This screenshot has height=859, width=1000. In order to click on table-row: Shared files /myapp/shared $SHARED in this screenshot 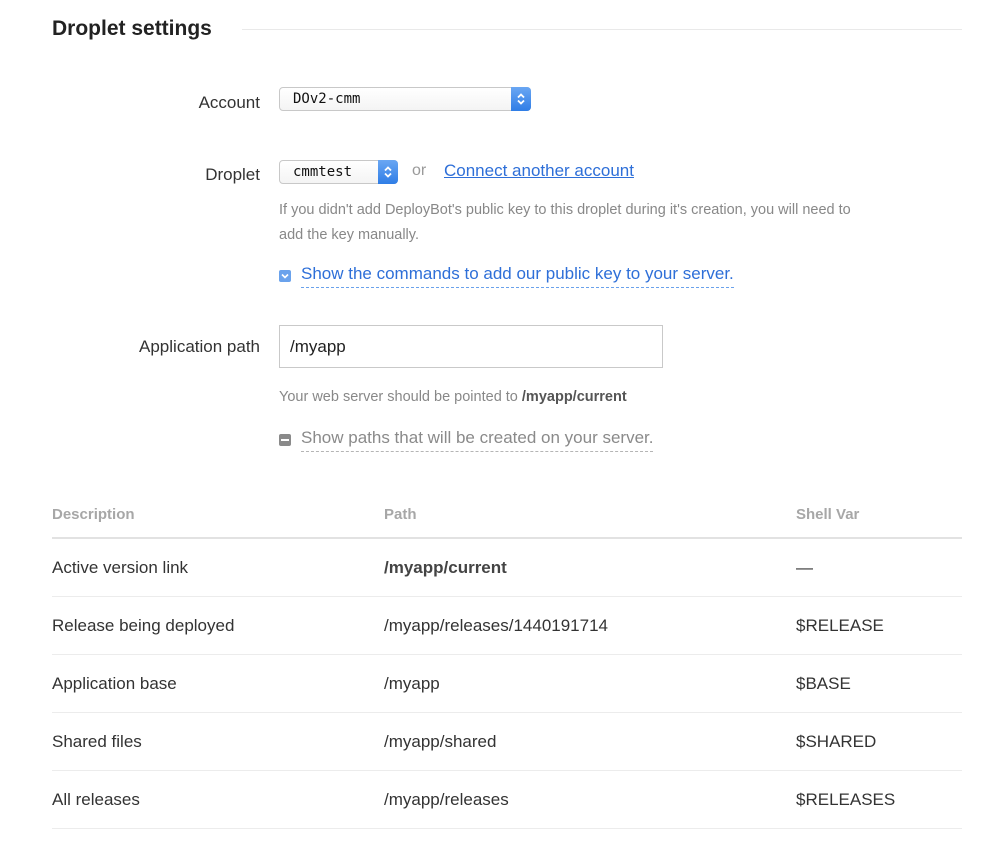, I will do `click(507, 742)`.